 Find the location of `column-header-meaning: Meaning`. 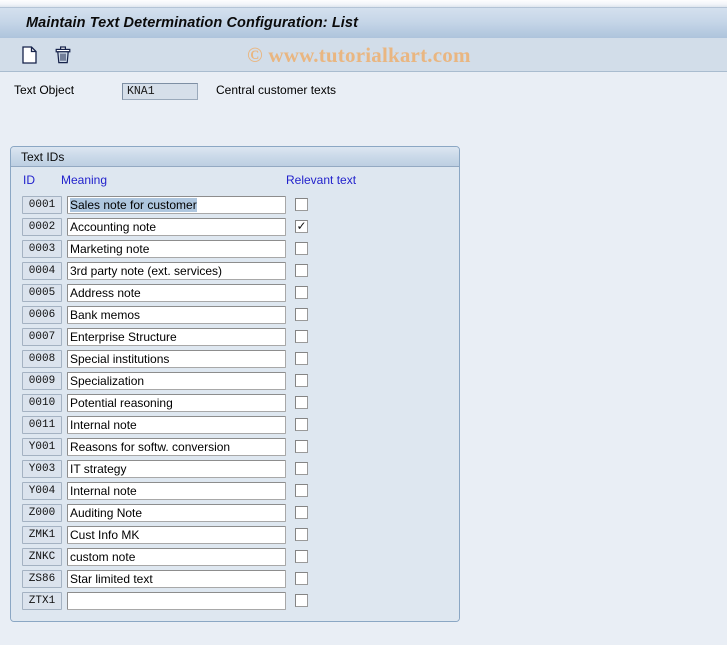

column-header-meaning: Meaning is located at coordinates (84, 180).